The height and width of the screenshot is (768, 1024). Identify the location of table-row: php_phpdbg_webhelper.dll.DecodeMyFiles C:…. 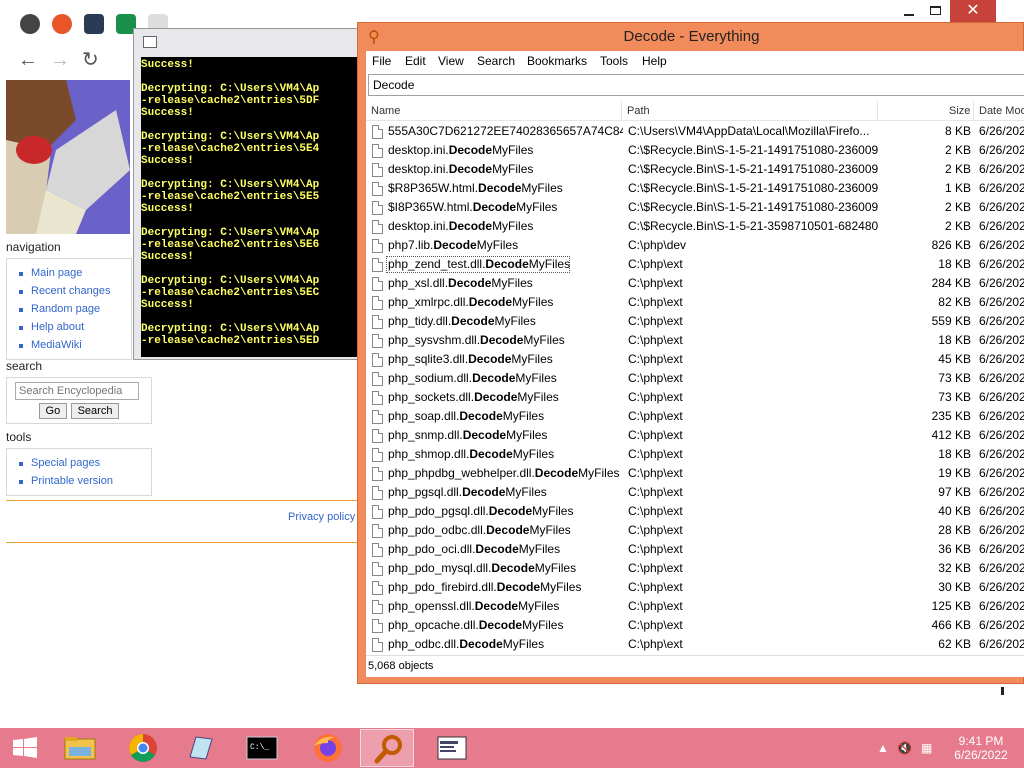
(695, 473).